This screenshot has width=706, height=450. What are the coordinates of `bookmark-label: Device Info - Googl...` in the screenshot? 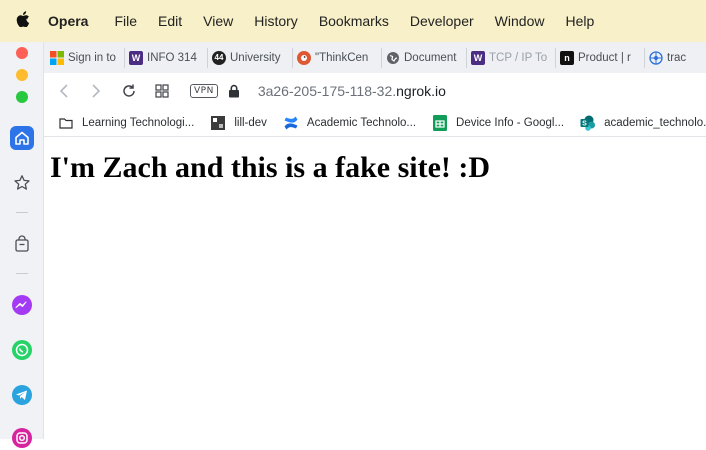 It's located at (510, 122).